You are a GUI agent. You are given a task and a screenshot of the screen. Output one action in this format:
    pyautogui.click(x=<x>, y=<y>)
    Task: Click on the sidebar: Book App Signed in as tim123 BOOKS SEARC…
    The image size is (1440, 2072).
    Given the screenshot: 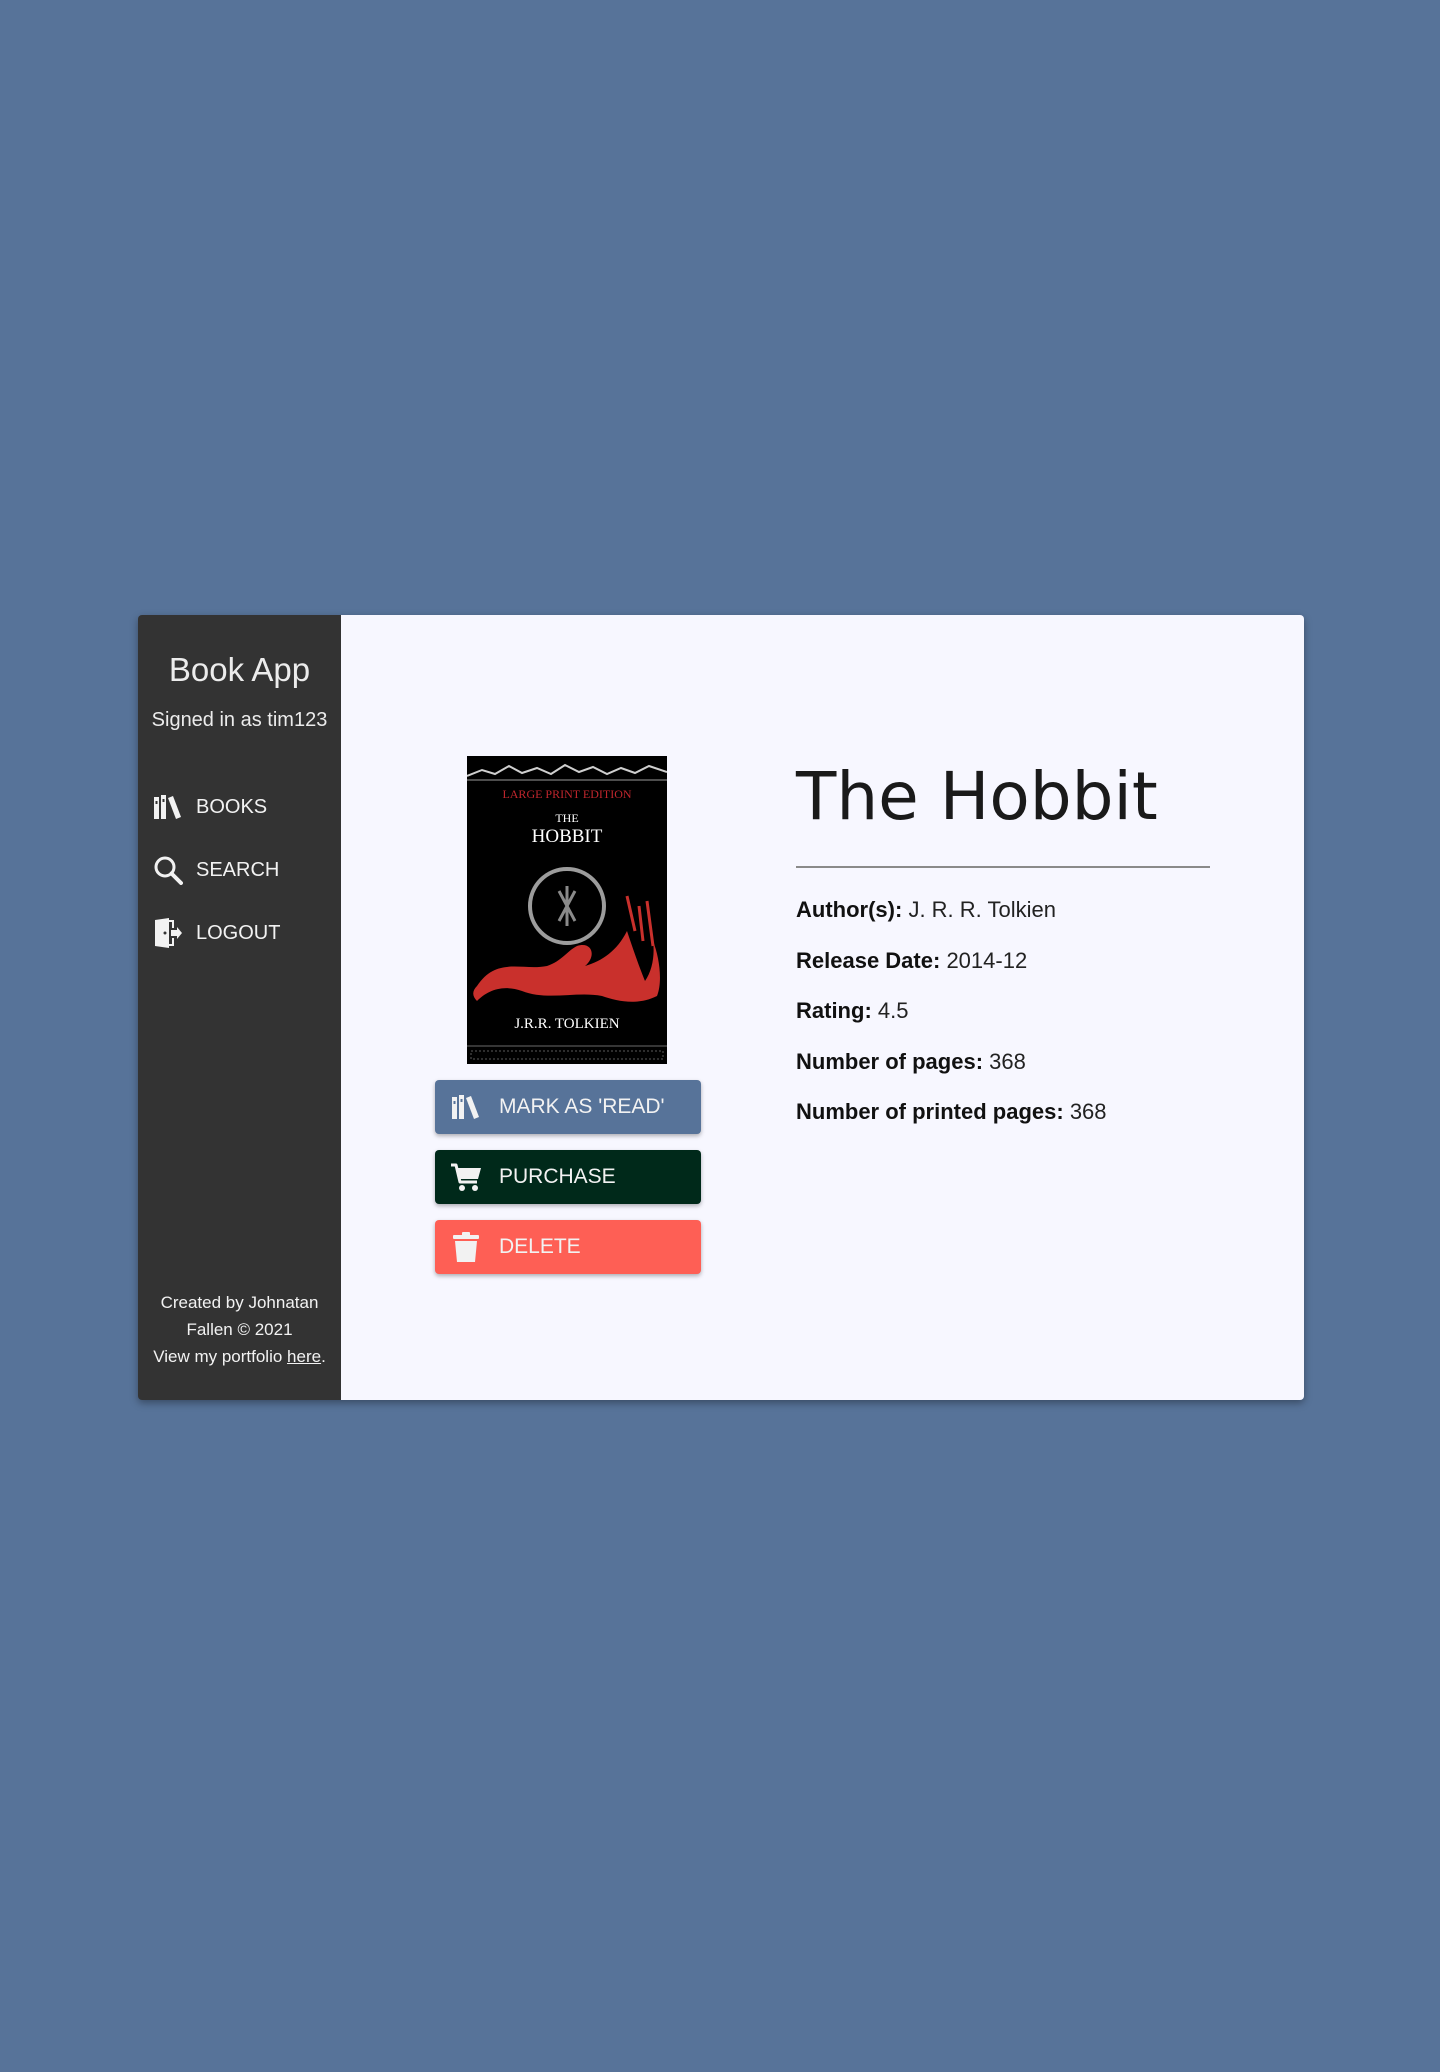 What is the action you would take?
    pyautogui.click(x=239, y=1007)
    